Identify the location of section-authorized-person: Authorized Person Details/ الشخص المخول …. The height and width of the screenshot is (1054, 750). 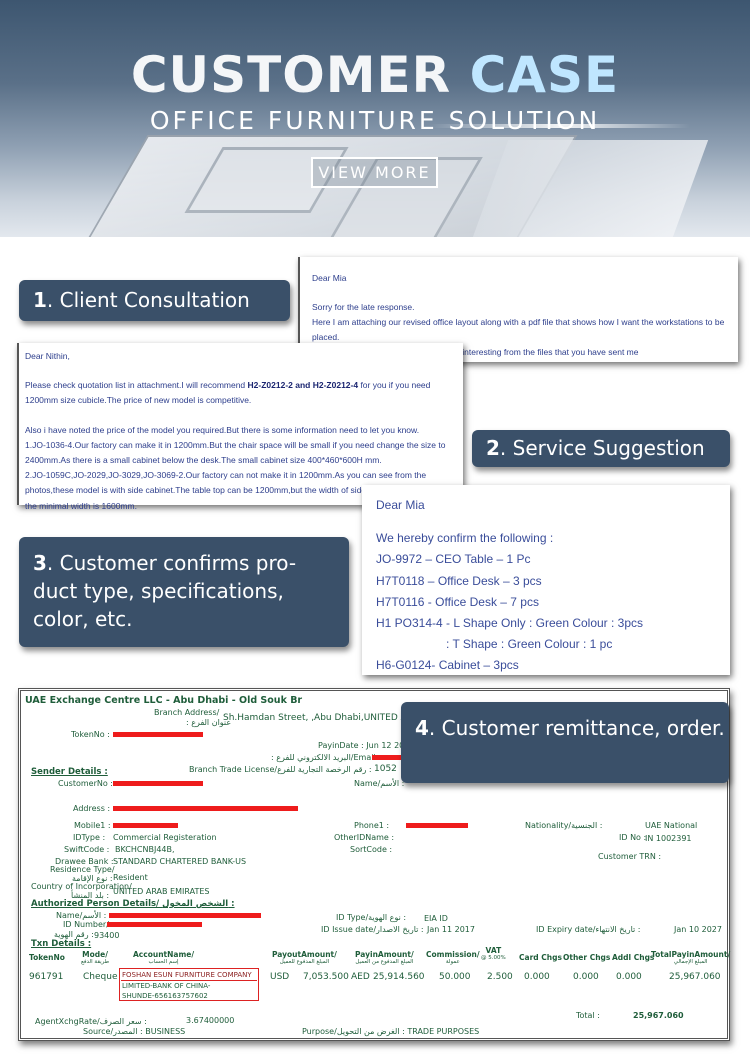
(133, 904).